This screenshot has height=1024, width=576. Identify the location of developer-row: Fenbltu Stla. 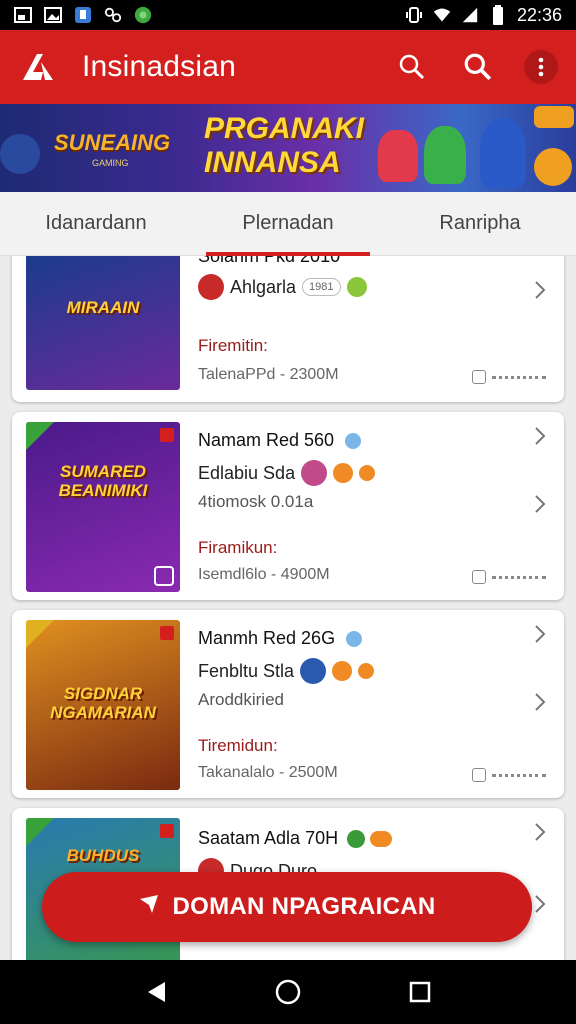
(286, 671).